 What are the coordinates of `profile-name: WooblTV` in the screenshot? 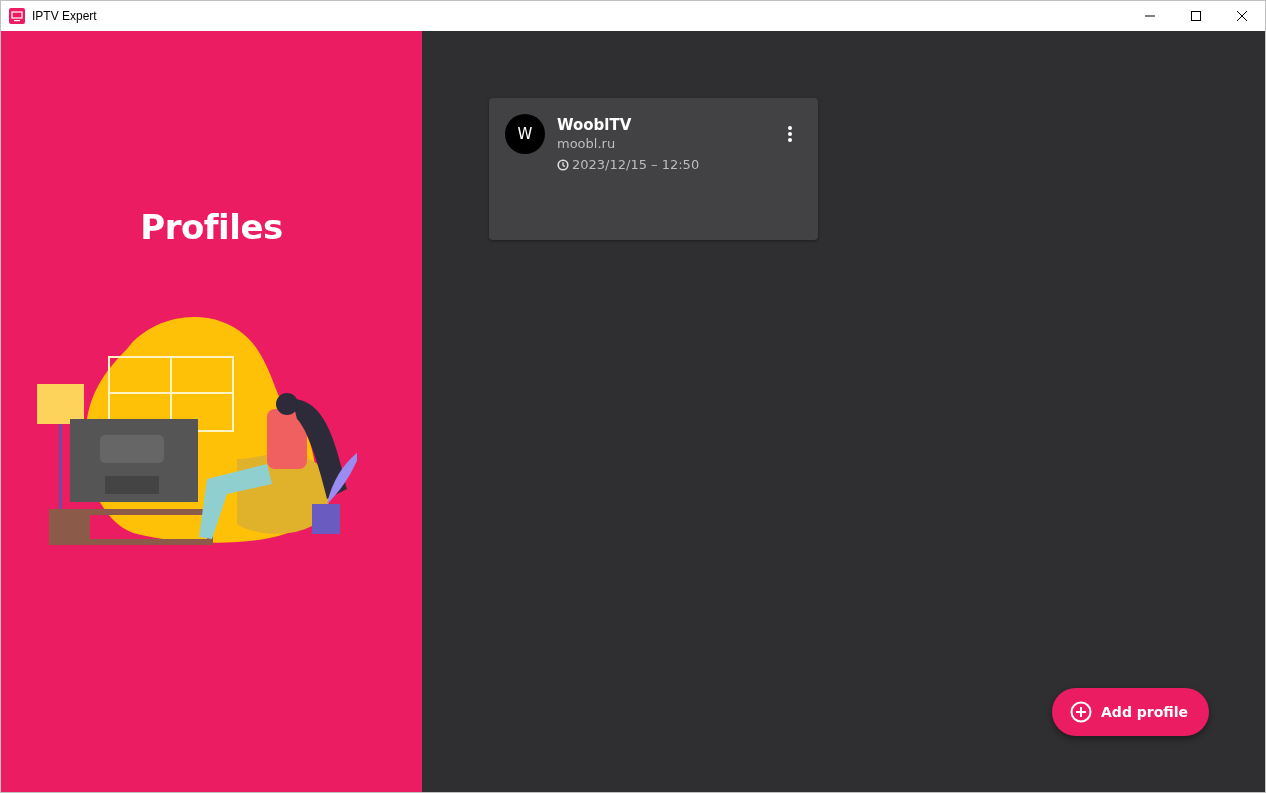 It's located at (595, 125).